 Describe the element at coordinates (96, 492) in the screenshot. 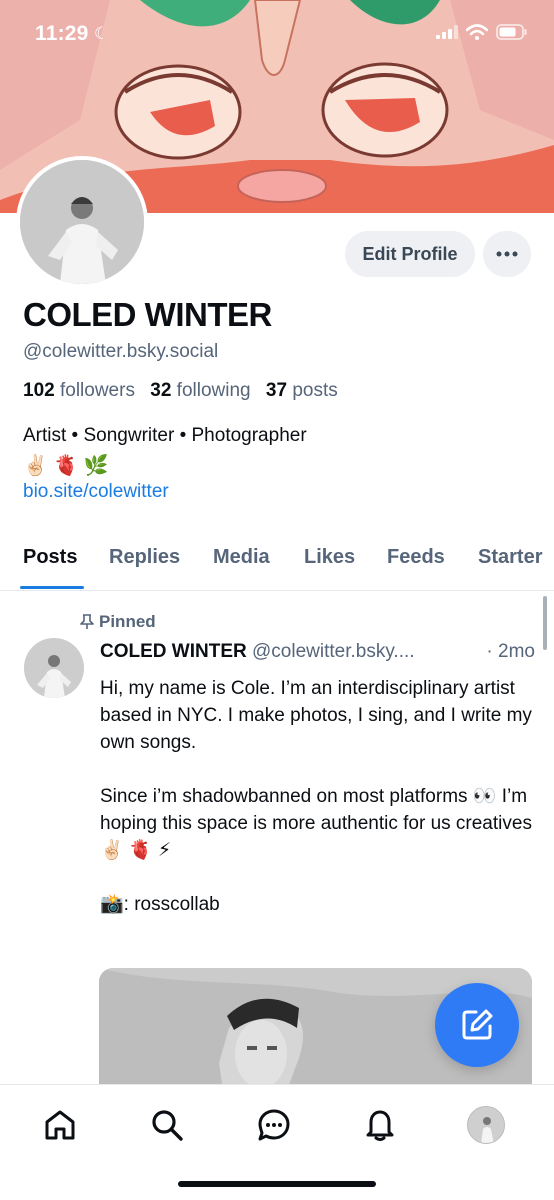

I see `bio-link: bio.site/colewitter` at that location.